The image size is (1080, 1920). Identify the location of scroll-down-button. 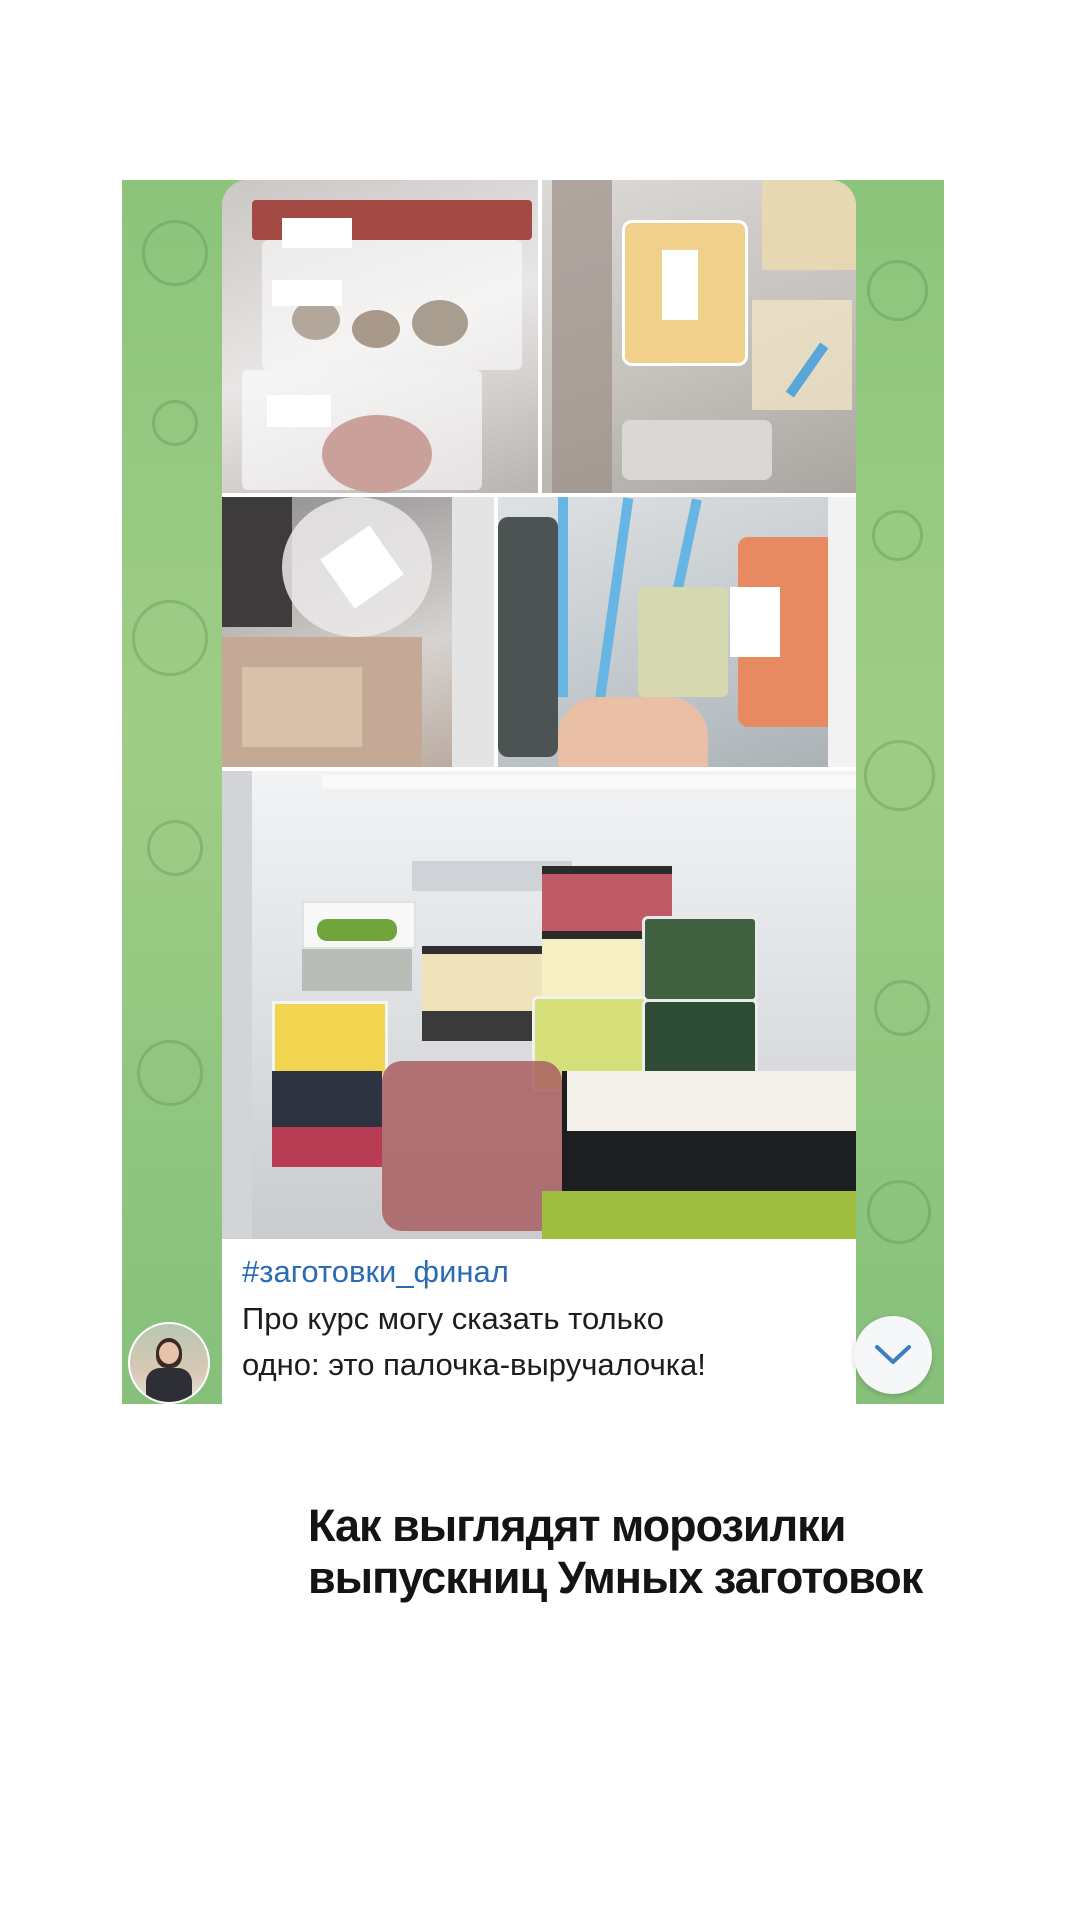
(893, 1355).